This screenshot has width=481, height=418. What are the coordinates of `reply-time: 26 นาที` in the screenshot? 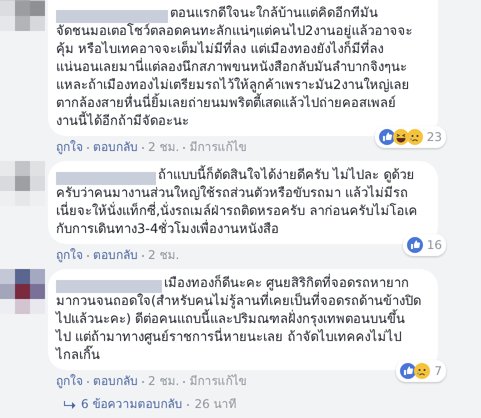 It's located at (215, 404).